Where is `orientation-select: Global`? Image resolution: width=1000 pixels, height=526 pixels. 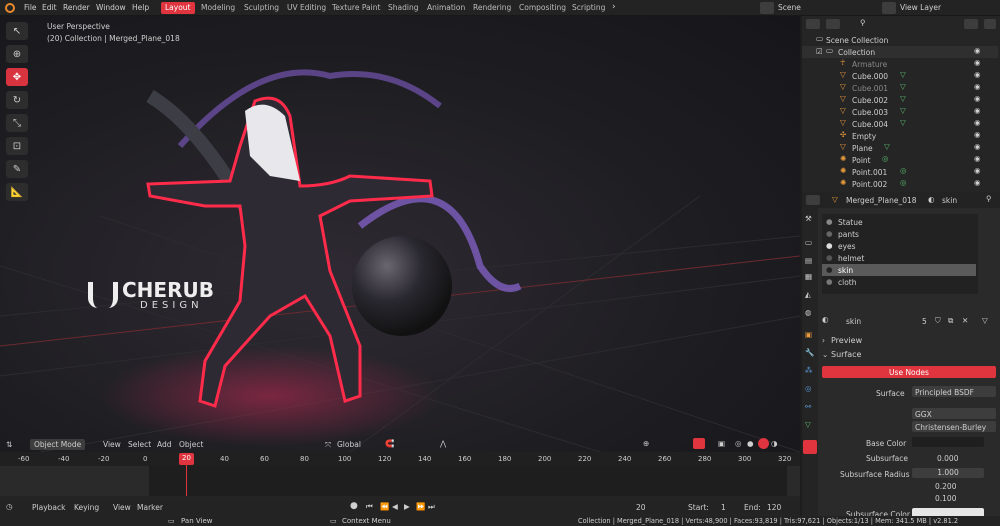
orientation-select: Global is located at coordinates (349, 444).